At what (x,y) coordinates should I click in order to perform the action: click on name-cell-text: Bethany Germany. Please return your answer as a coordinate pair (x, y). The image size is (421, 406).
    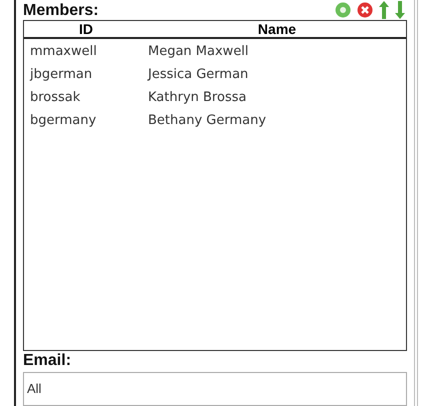
    Looking at the image, I should click on (208, 121).